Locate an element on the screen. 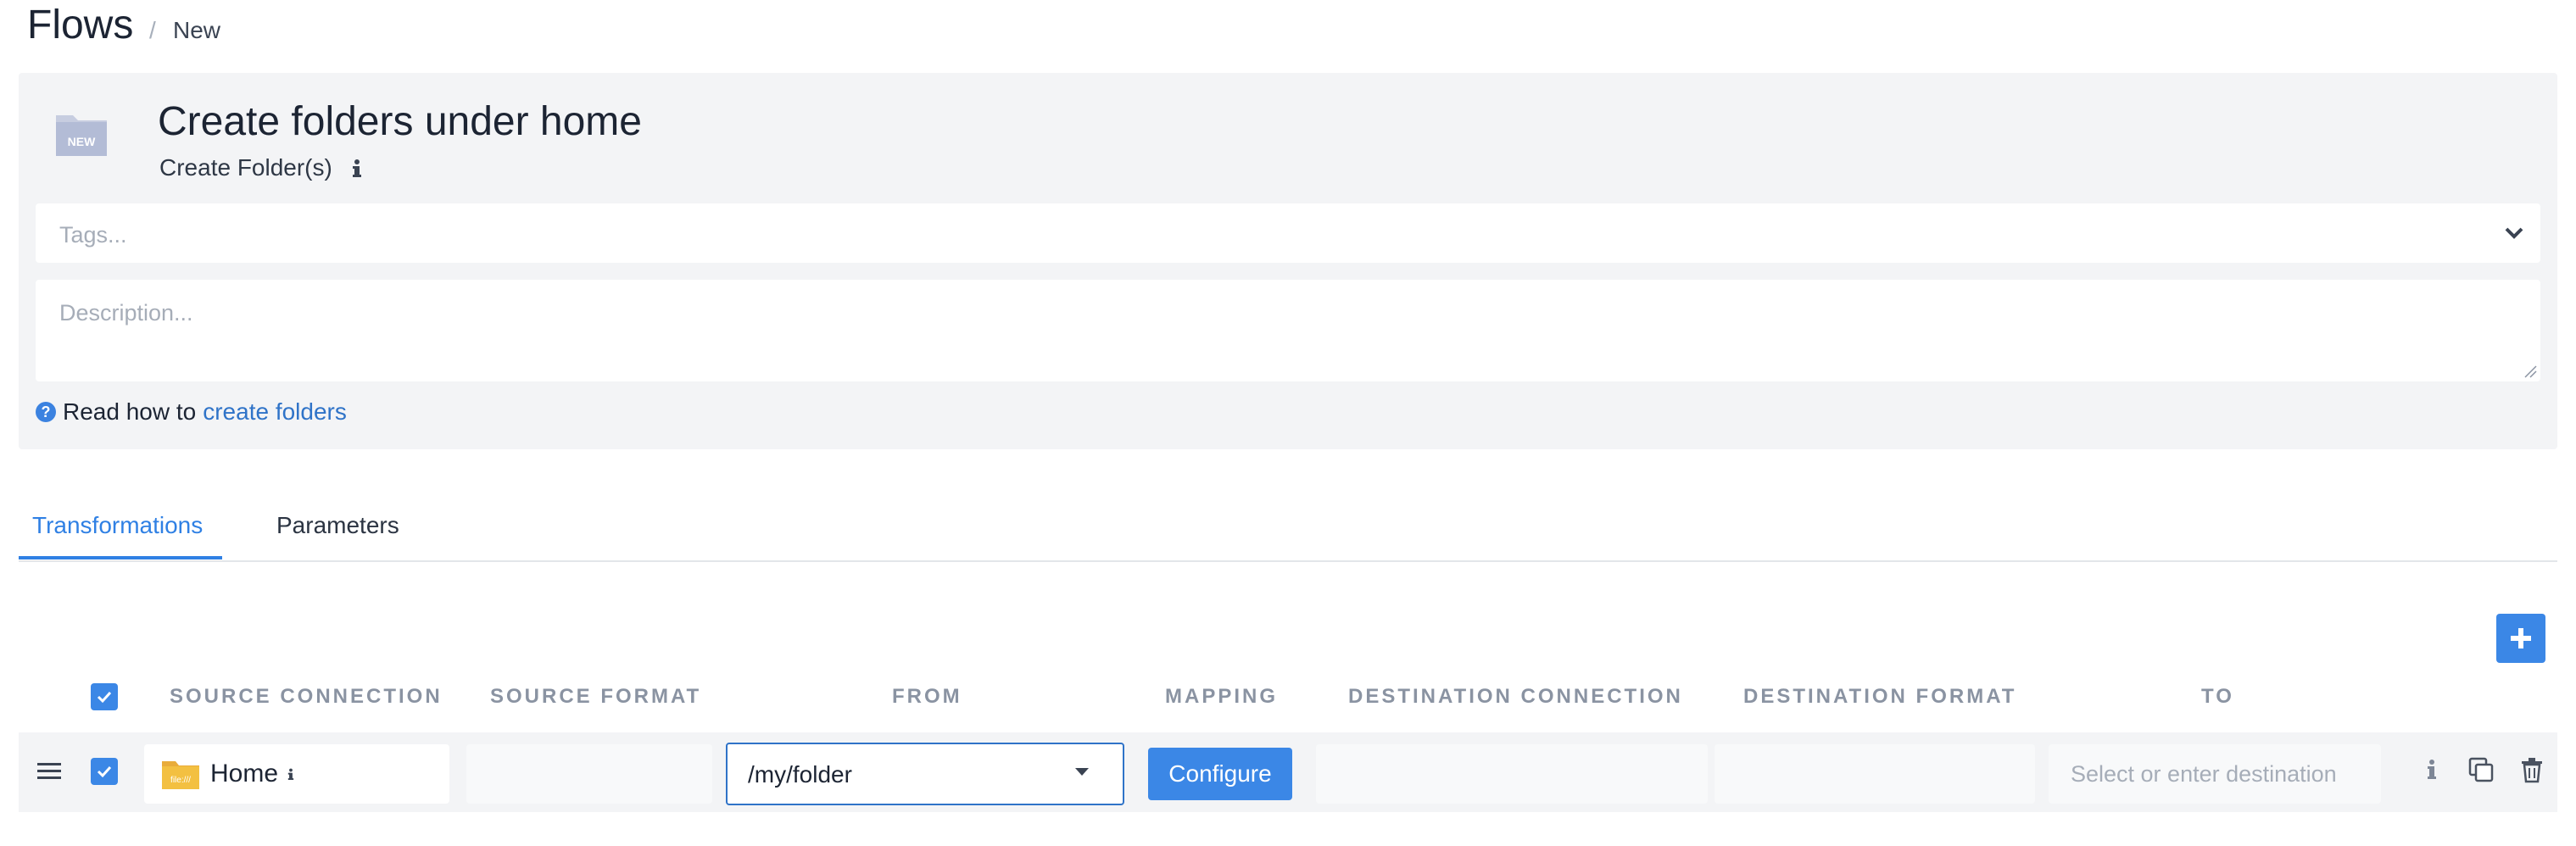  trash-icon is located at coordinates (2531, 769).